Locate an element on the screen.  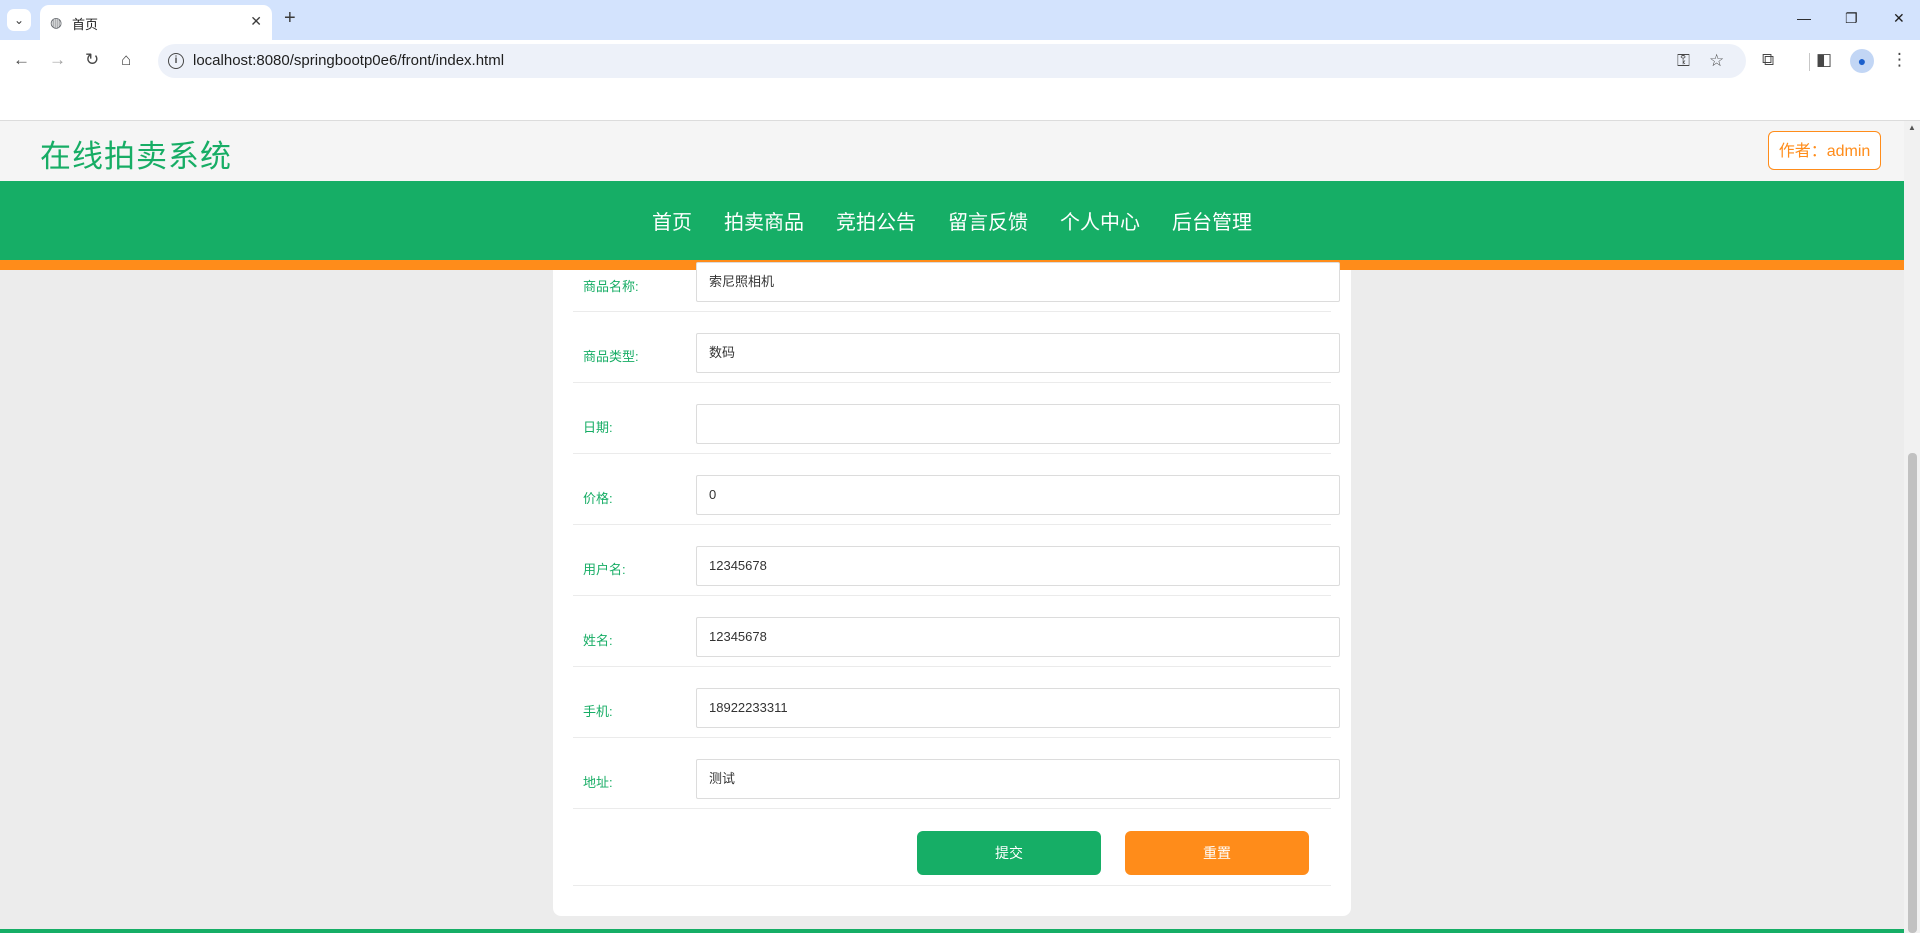
reset-button: 重置 is located at coordinates (1217, 853).